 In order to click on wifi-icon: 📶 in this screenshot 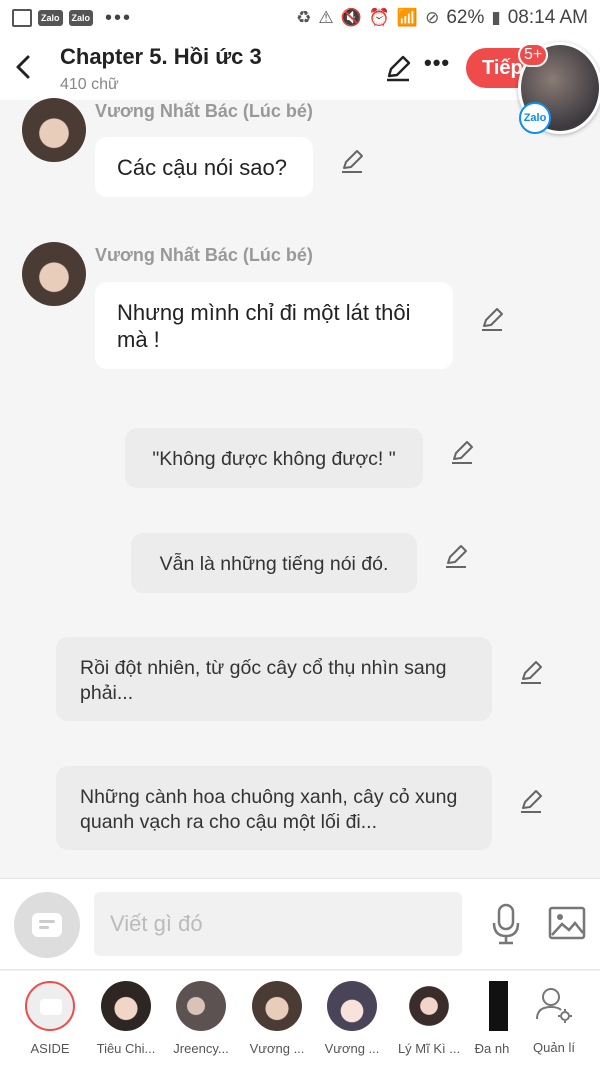, I will do `click(407, 17)`.